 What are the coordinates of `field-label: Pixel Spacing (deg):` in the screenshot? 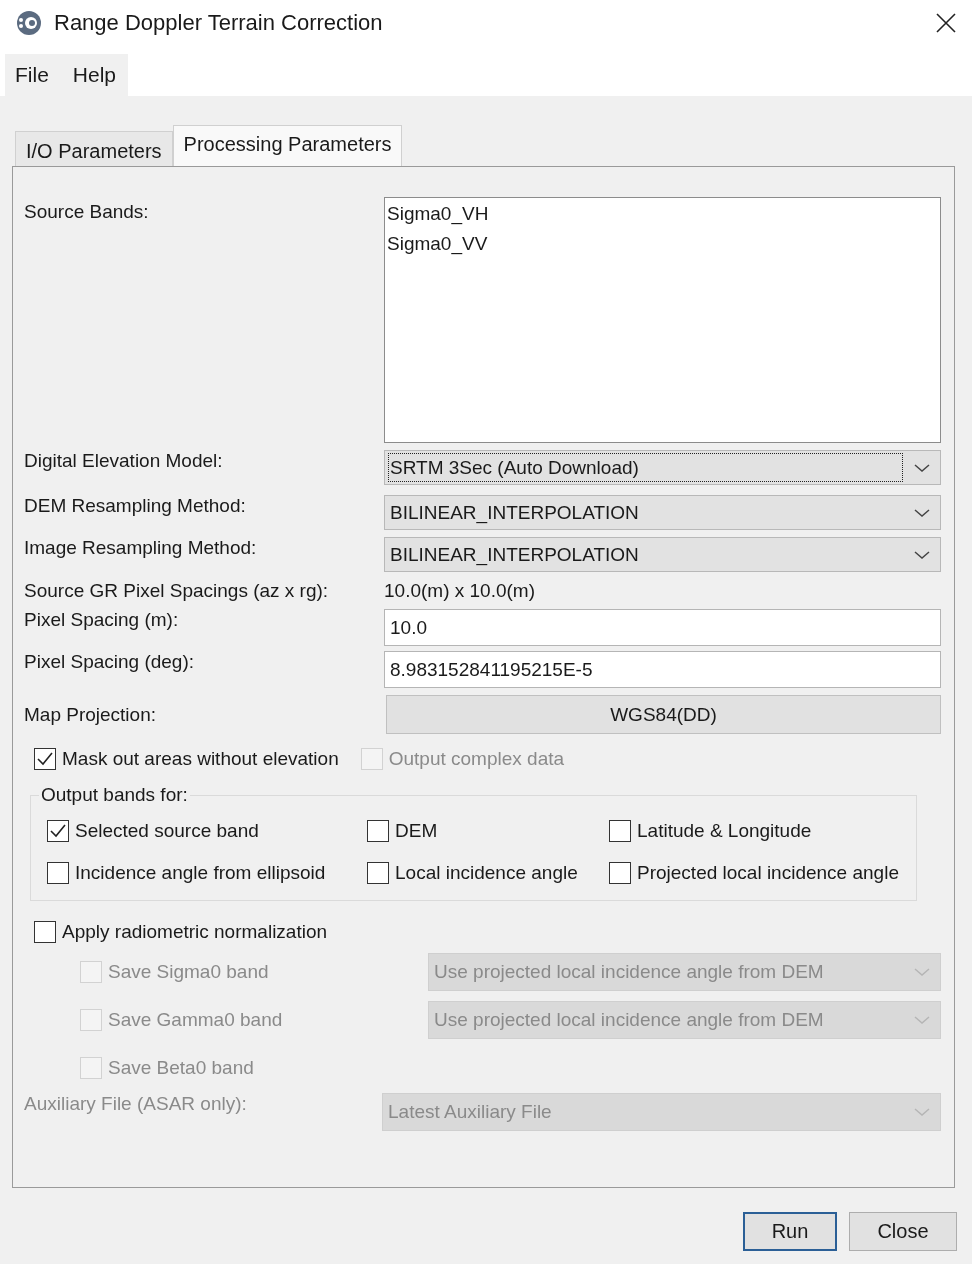 It's located at (110, 662).